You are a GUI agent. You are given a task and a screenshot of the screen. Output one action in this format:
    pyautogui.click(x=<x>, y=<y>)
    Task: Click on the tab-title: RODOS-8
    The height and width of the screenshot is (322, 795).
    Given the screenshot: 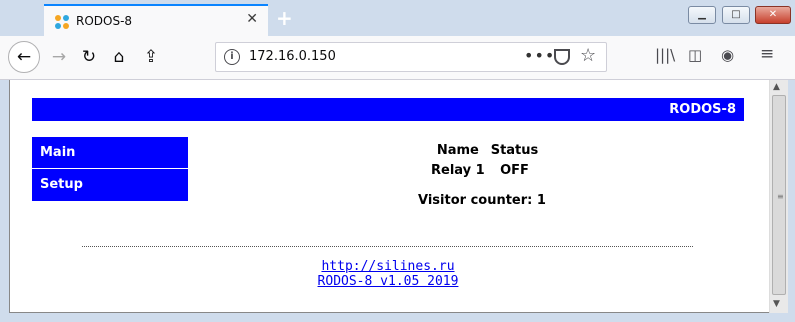 What is the action you would take?
    pyautogui.click(x=104, y=21)
    